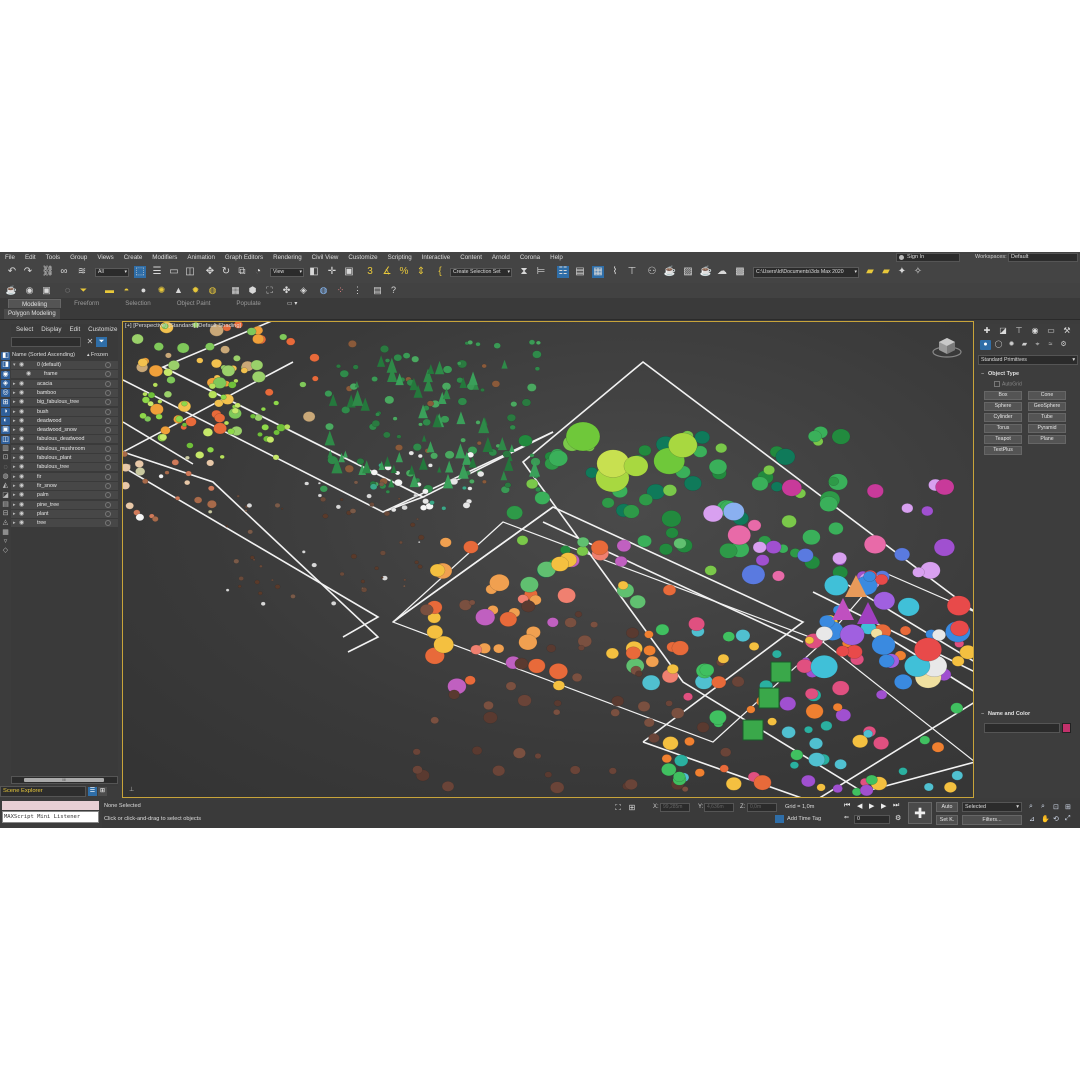 The height and width of the screenshot is (1080, 1080). Describe the element at coordinates (292, 303) in the screenshot. I see `ribbon-options-icon: ▭ ▾` at that location.